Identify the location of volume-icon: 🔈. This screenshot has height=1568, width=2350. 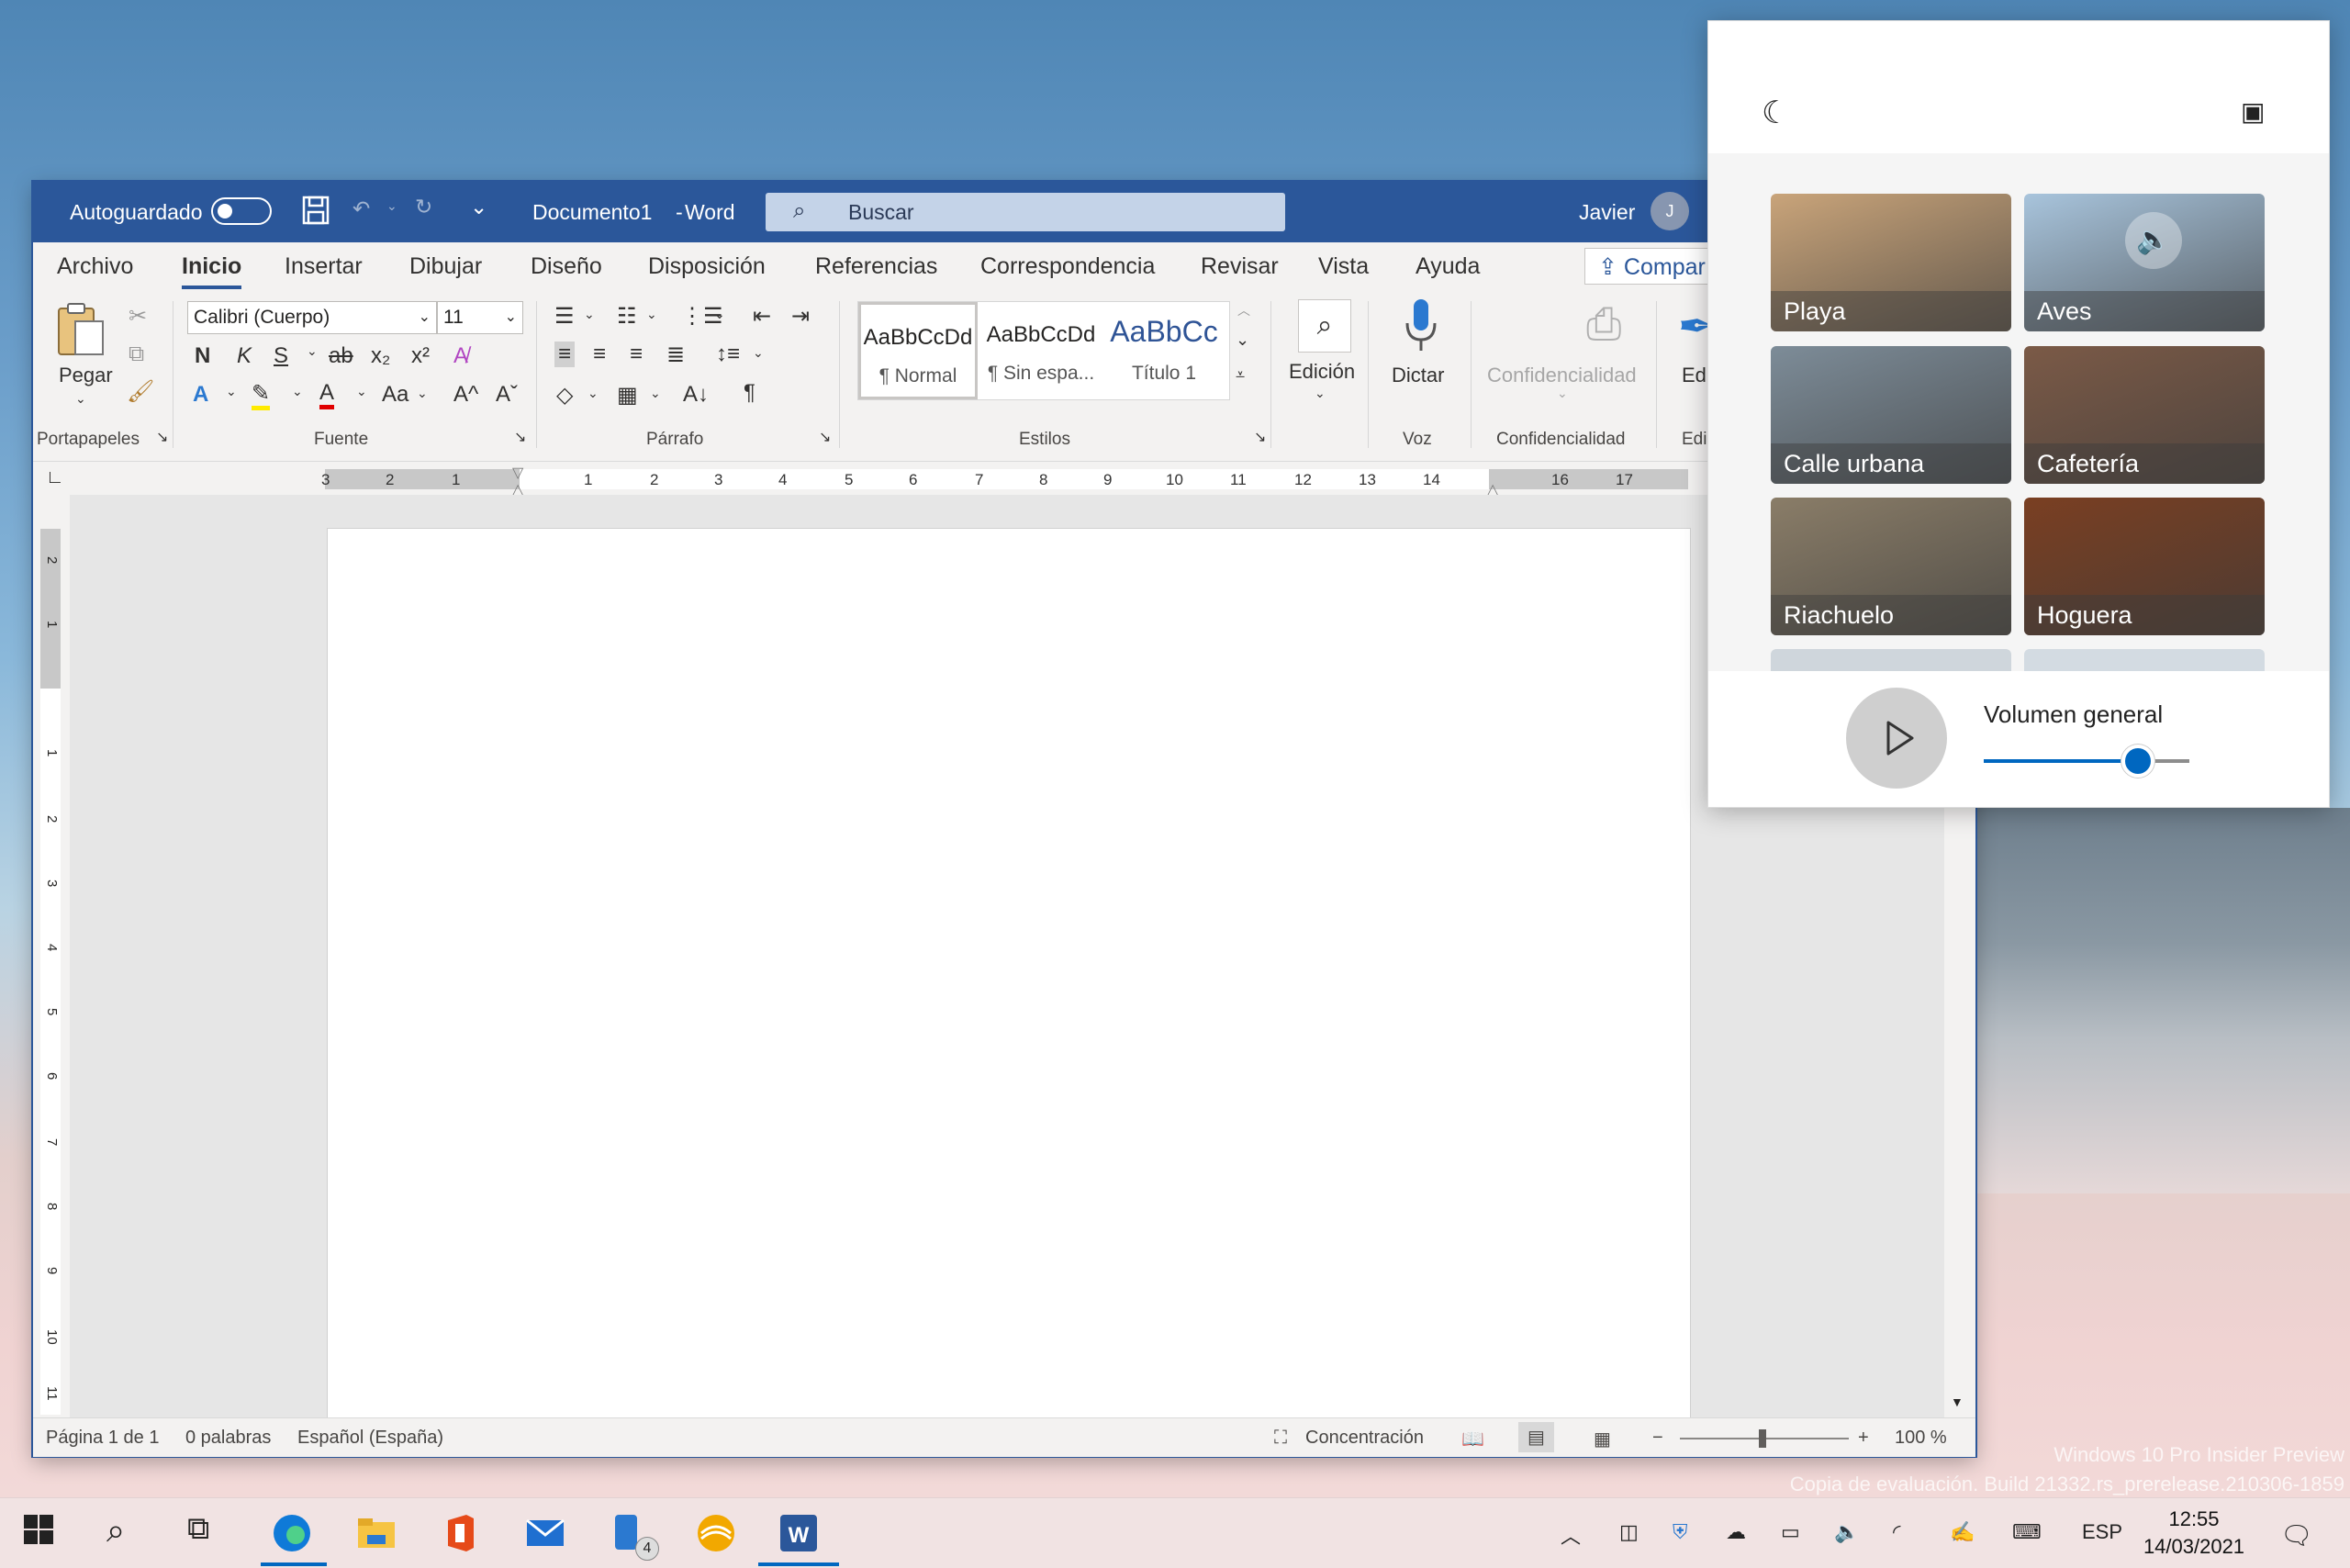
(1846, 1532).